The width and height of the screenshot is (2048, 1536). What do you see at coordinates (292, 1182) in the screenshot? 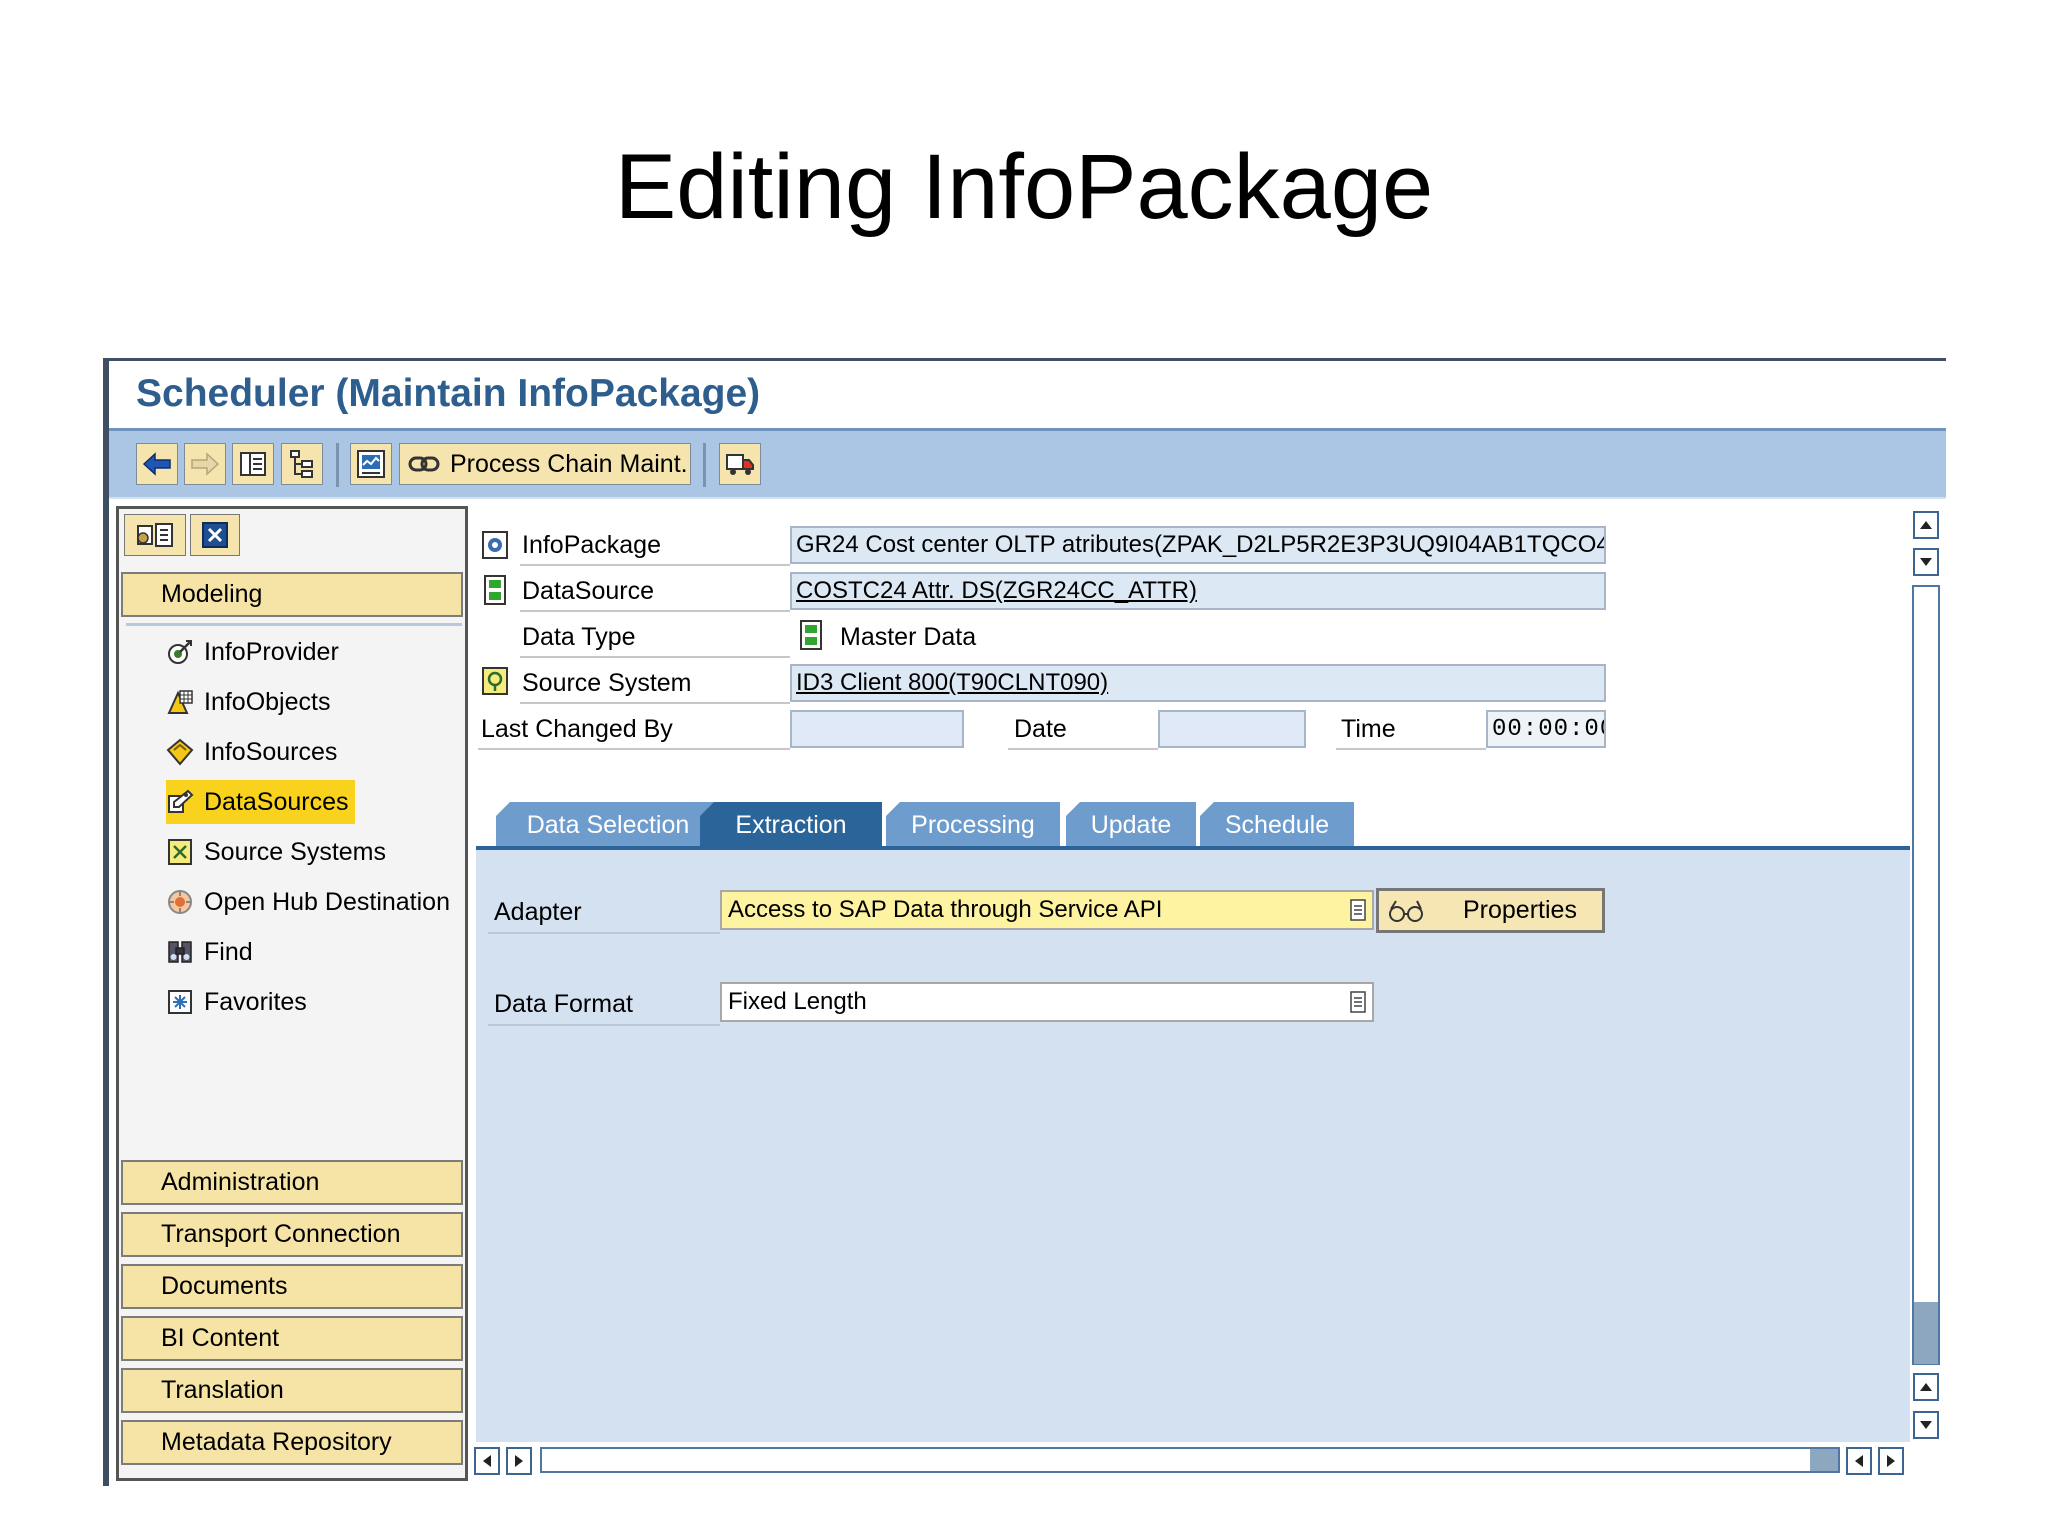
I see `nav-section-administration: Administration` at bounding box center [292, 1182].